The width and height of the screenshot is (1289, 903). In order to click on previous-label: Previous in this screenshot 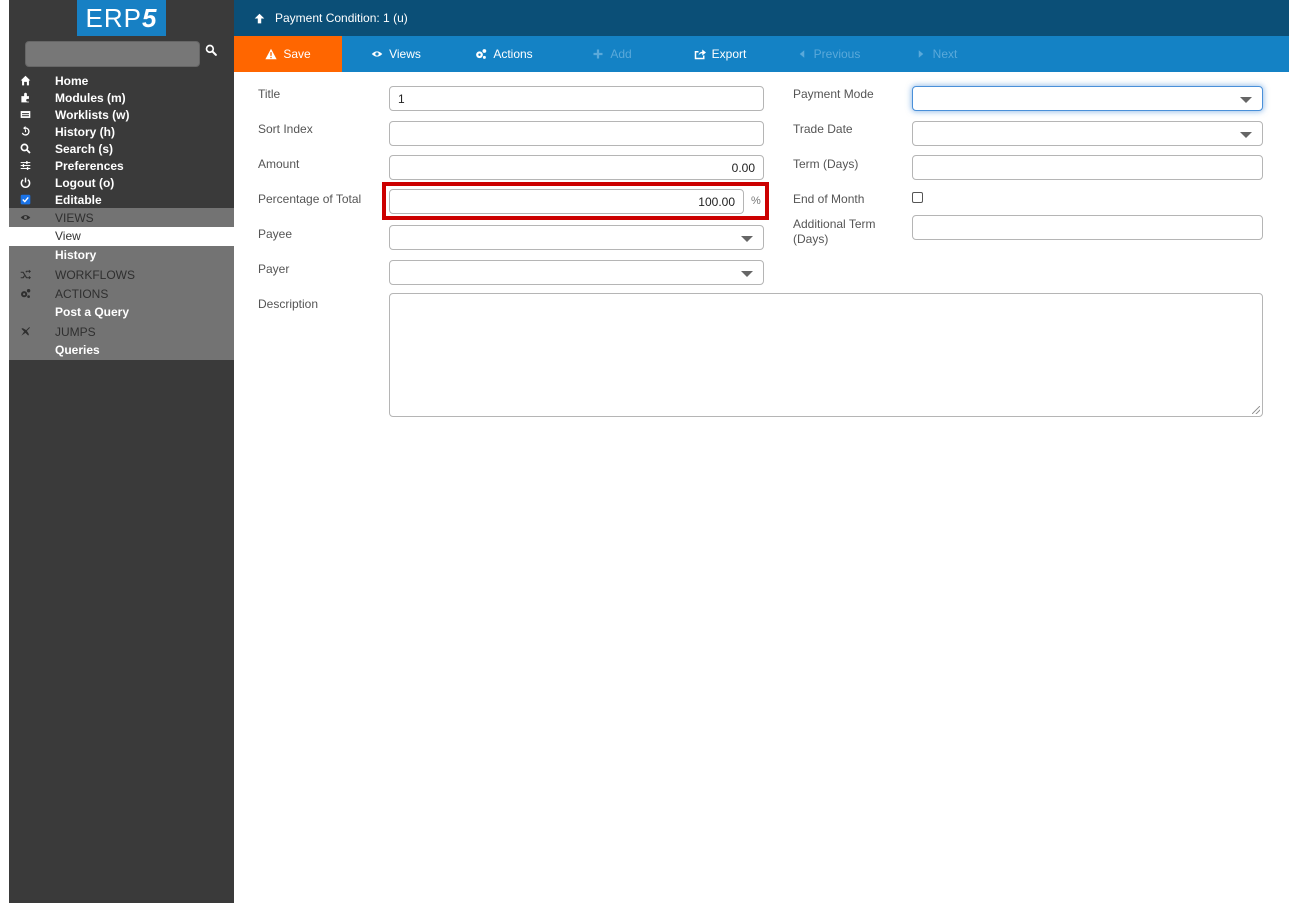, I will do `click(837, 54)`.